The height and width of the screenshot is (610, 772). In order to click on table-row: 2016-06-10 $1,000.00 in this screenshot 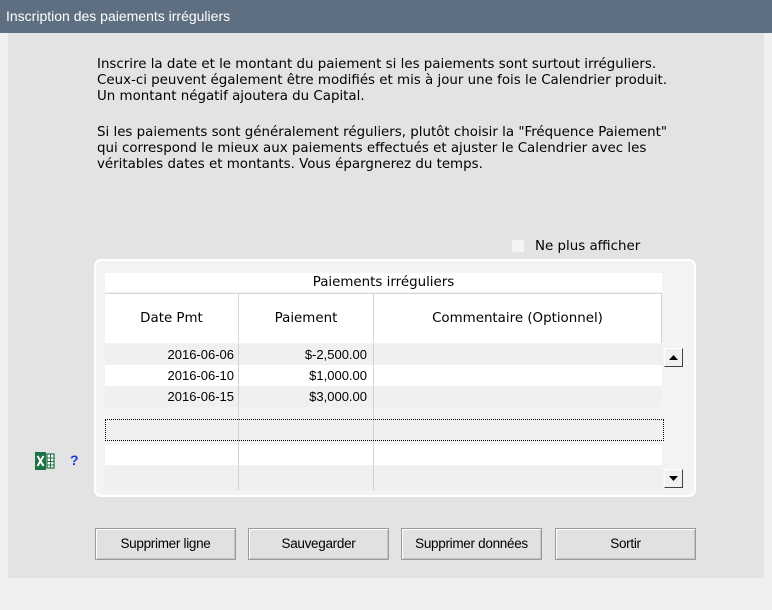, I will do `click(383, 375)`.